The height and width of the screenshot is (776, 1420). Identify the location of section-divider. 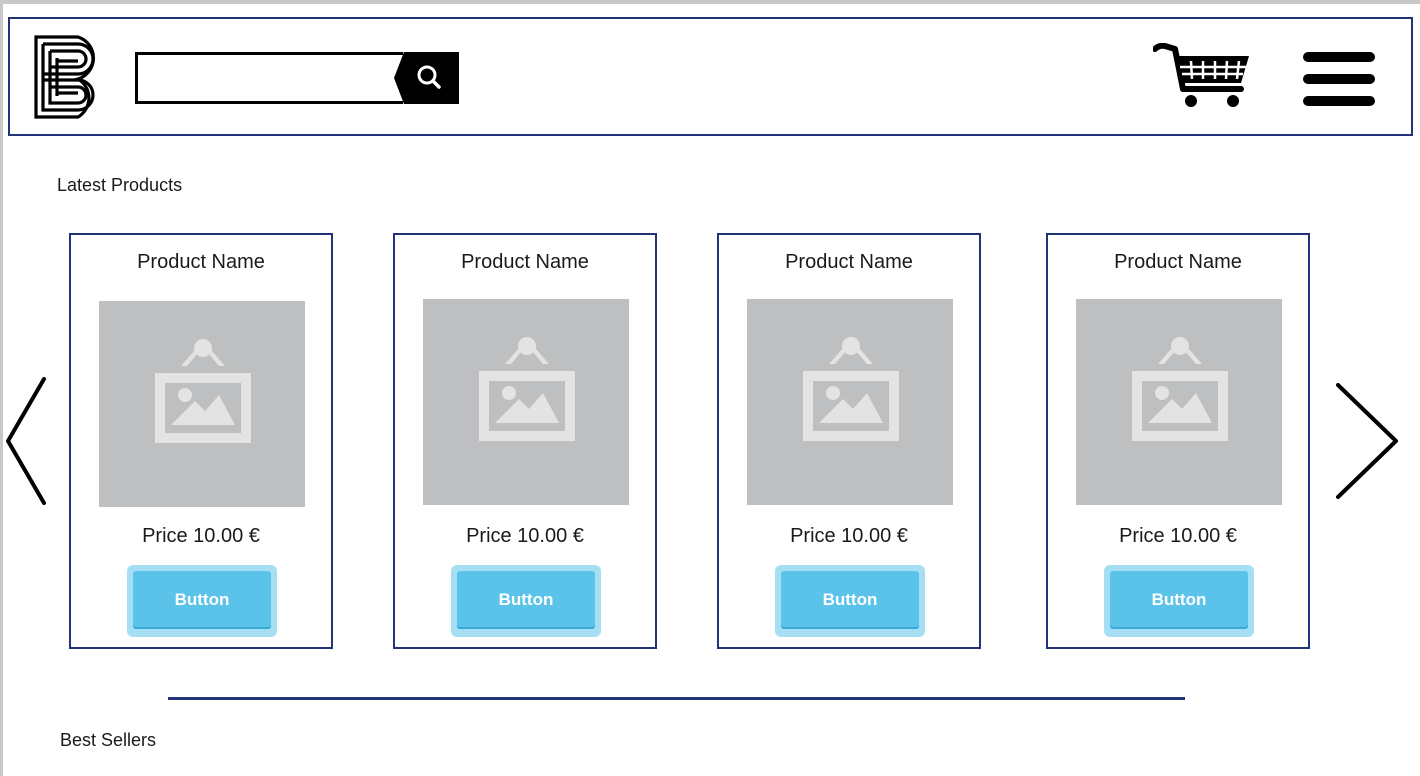
(676, 698).